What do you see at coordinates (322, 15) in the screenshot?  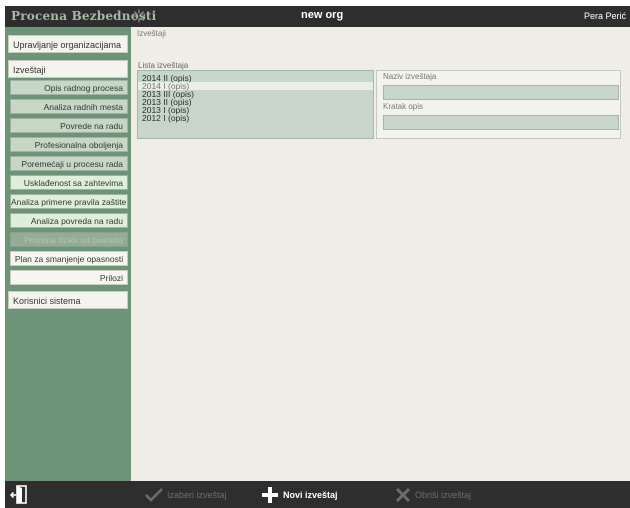 I see `organization-name: new org` at bounding box center [322, 15].